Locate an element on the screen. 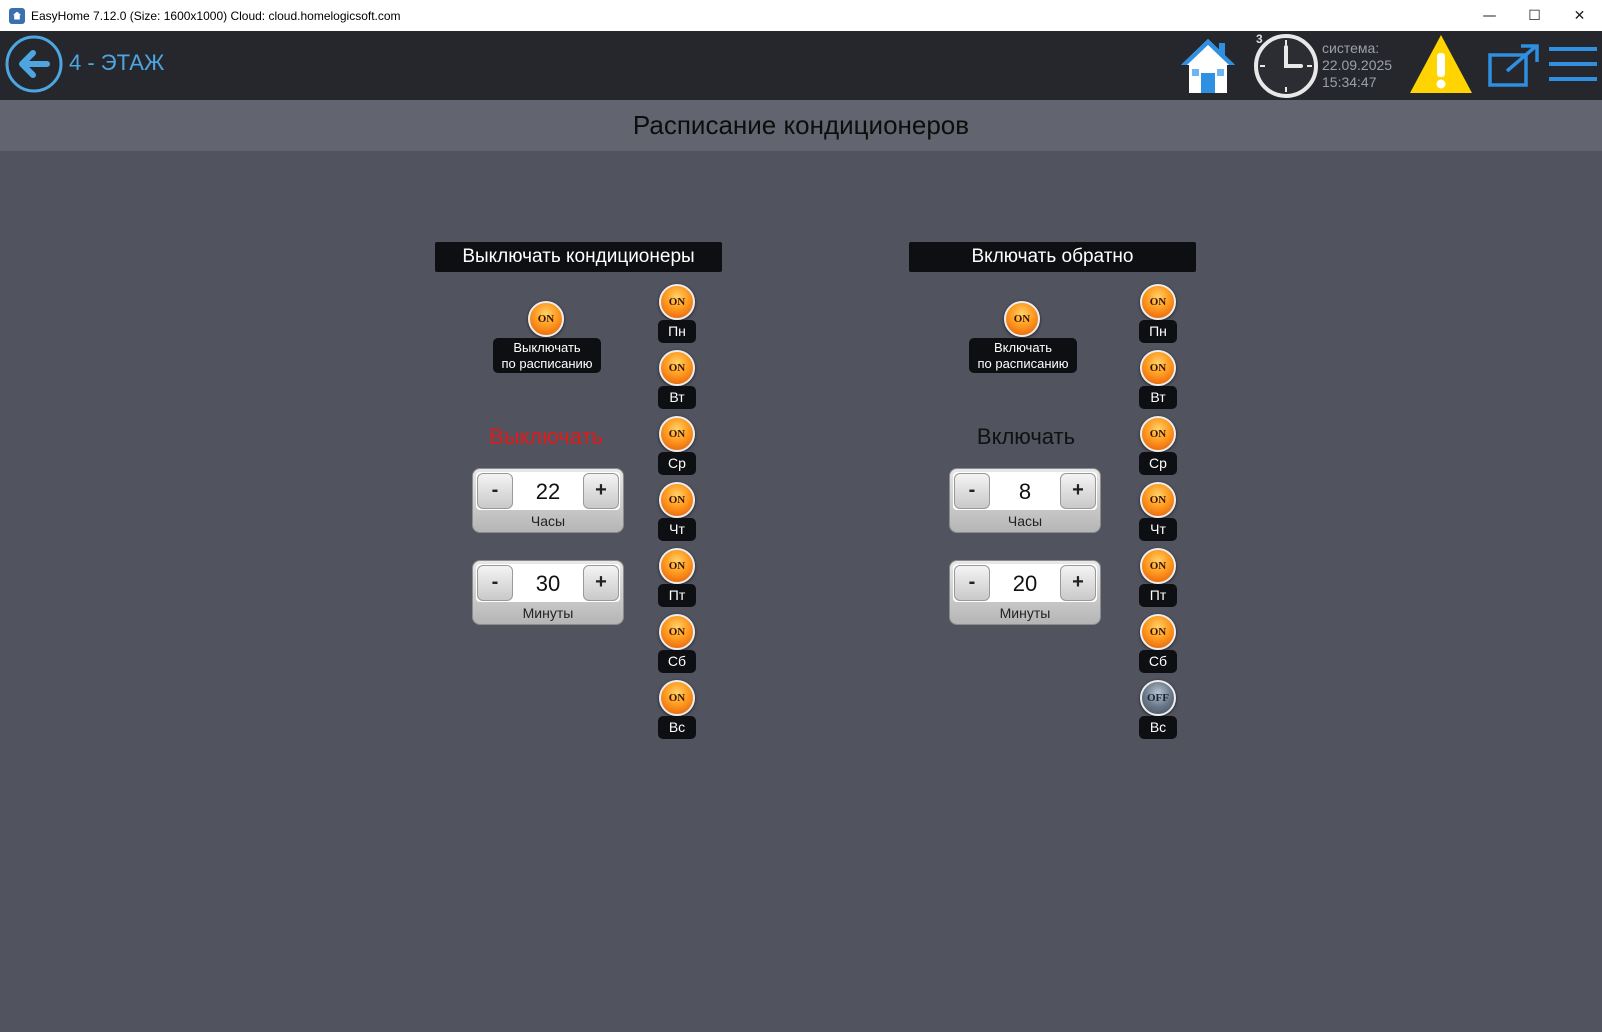 The height and width of the screenshot is (1032, 1602). panel-header: Выключать кондиционеры is located at coordinates (578, 257).